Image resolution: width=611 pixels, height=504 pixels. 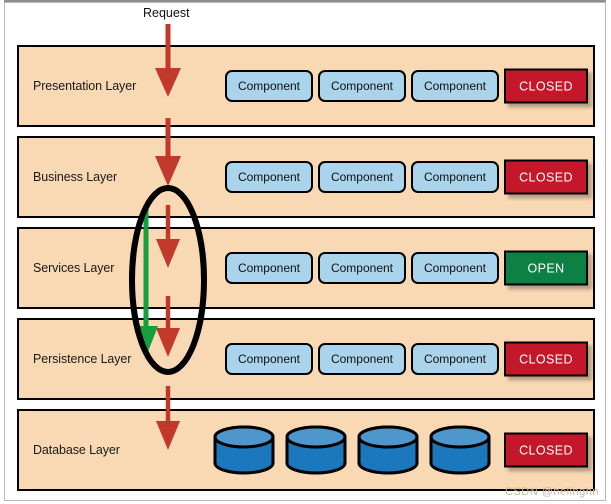 What do you see at coordinates (546, 268) in the screenshot?
I see `status-badge: OPEN` at bounding box center [546, 268].